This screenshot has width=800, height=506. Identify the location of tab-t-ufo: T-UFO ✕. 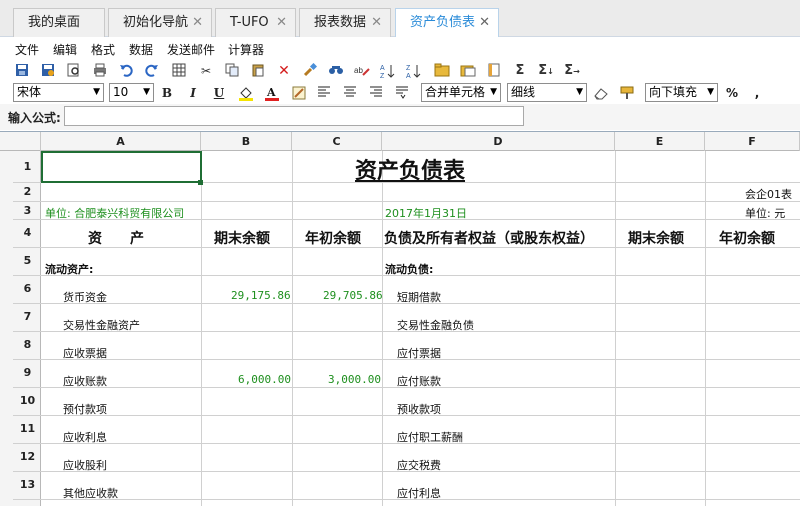
(255, 22).